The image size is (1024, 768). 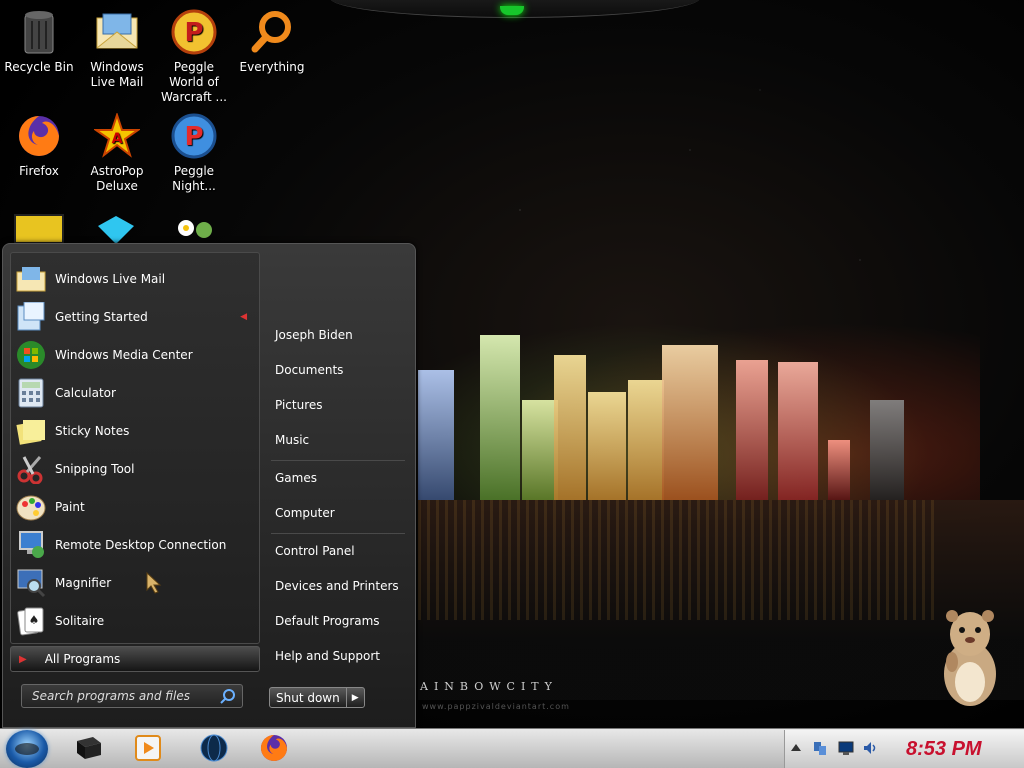 What do you see at coordinates (340, 335) in the screenshot?
I see `start-link-user: Joseph Biden` at bounding box center [340, 335].